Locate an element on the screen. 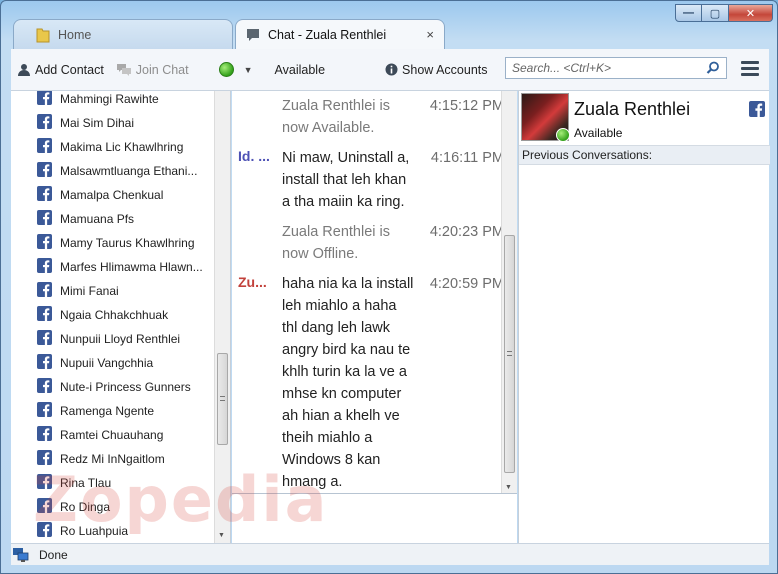 This screenshot has height=574, width=778. contact-list-scrollbar: ▼ is located at coordinates (222, 317).